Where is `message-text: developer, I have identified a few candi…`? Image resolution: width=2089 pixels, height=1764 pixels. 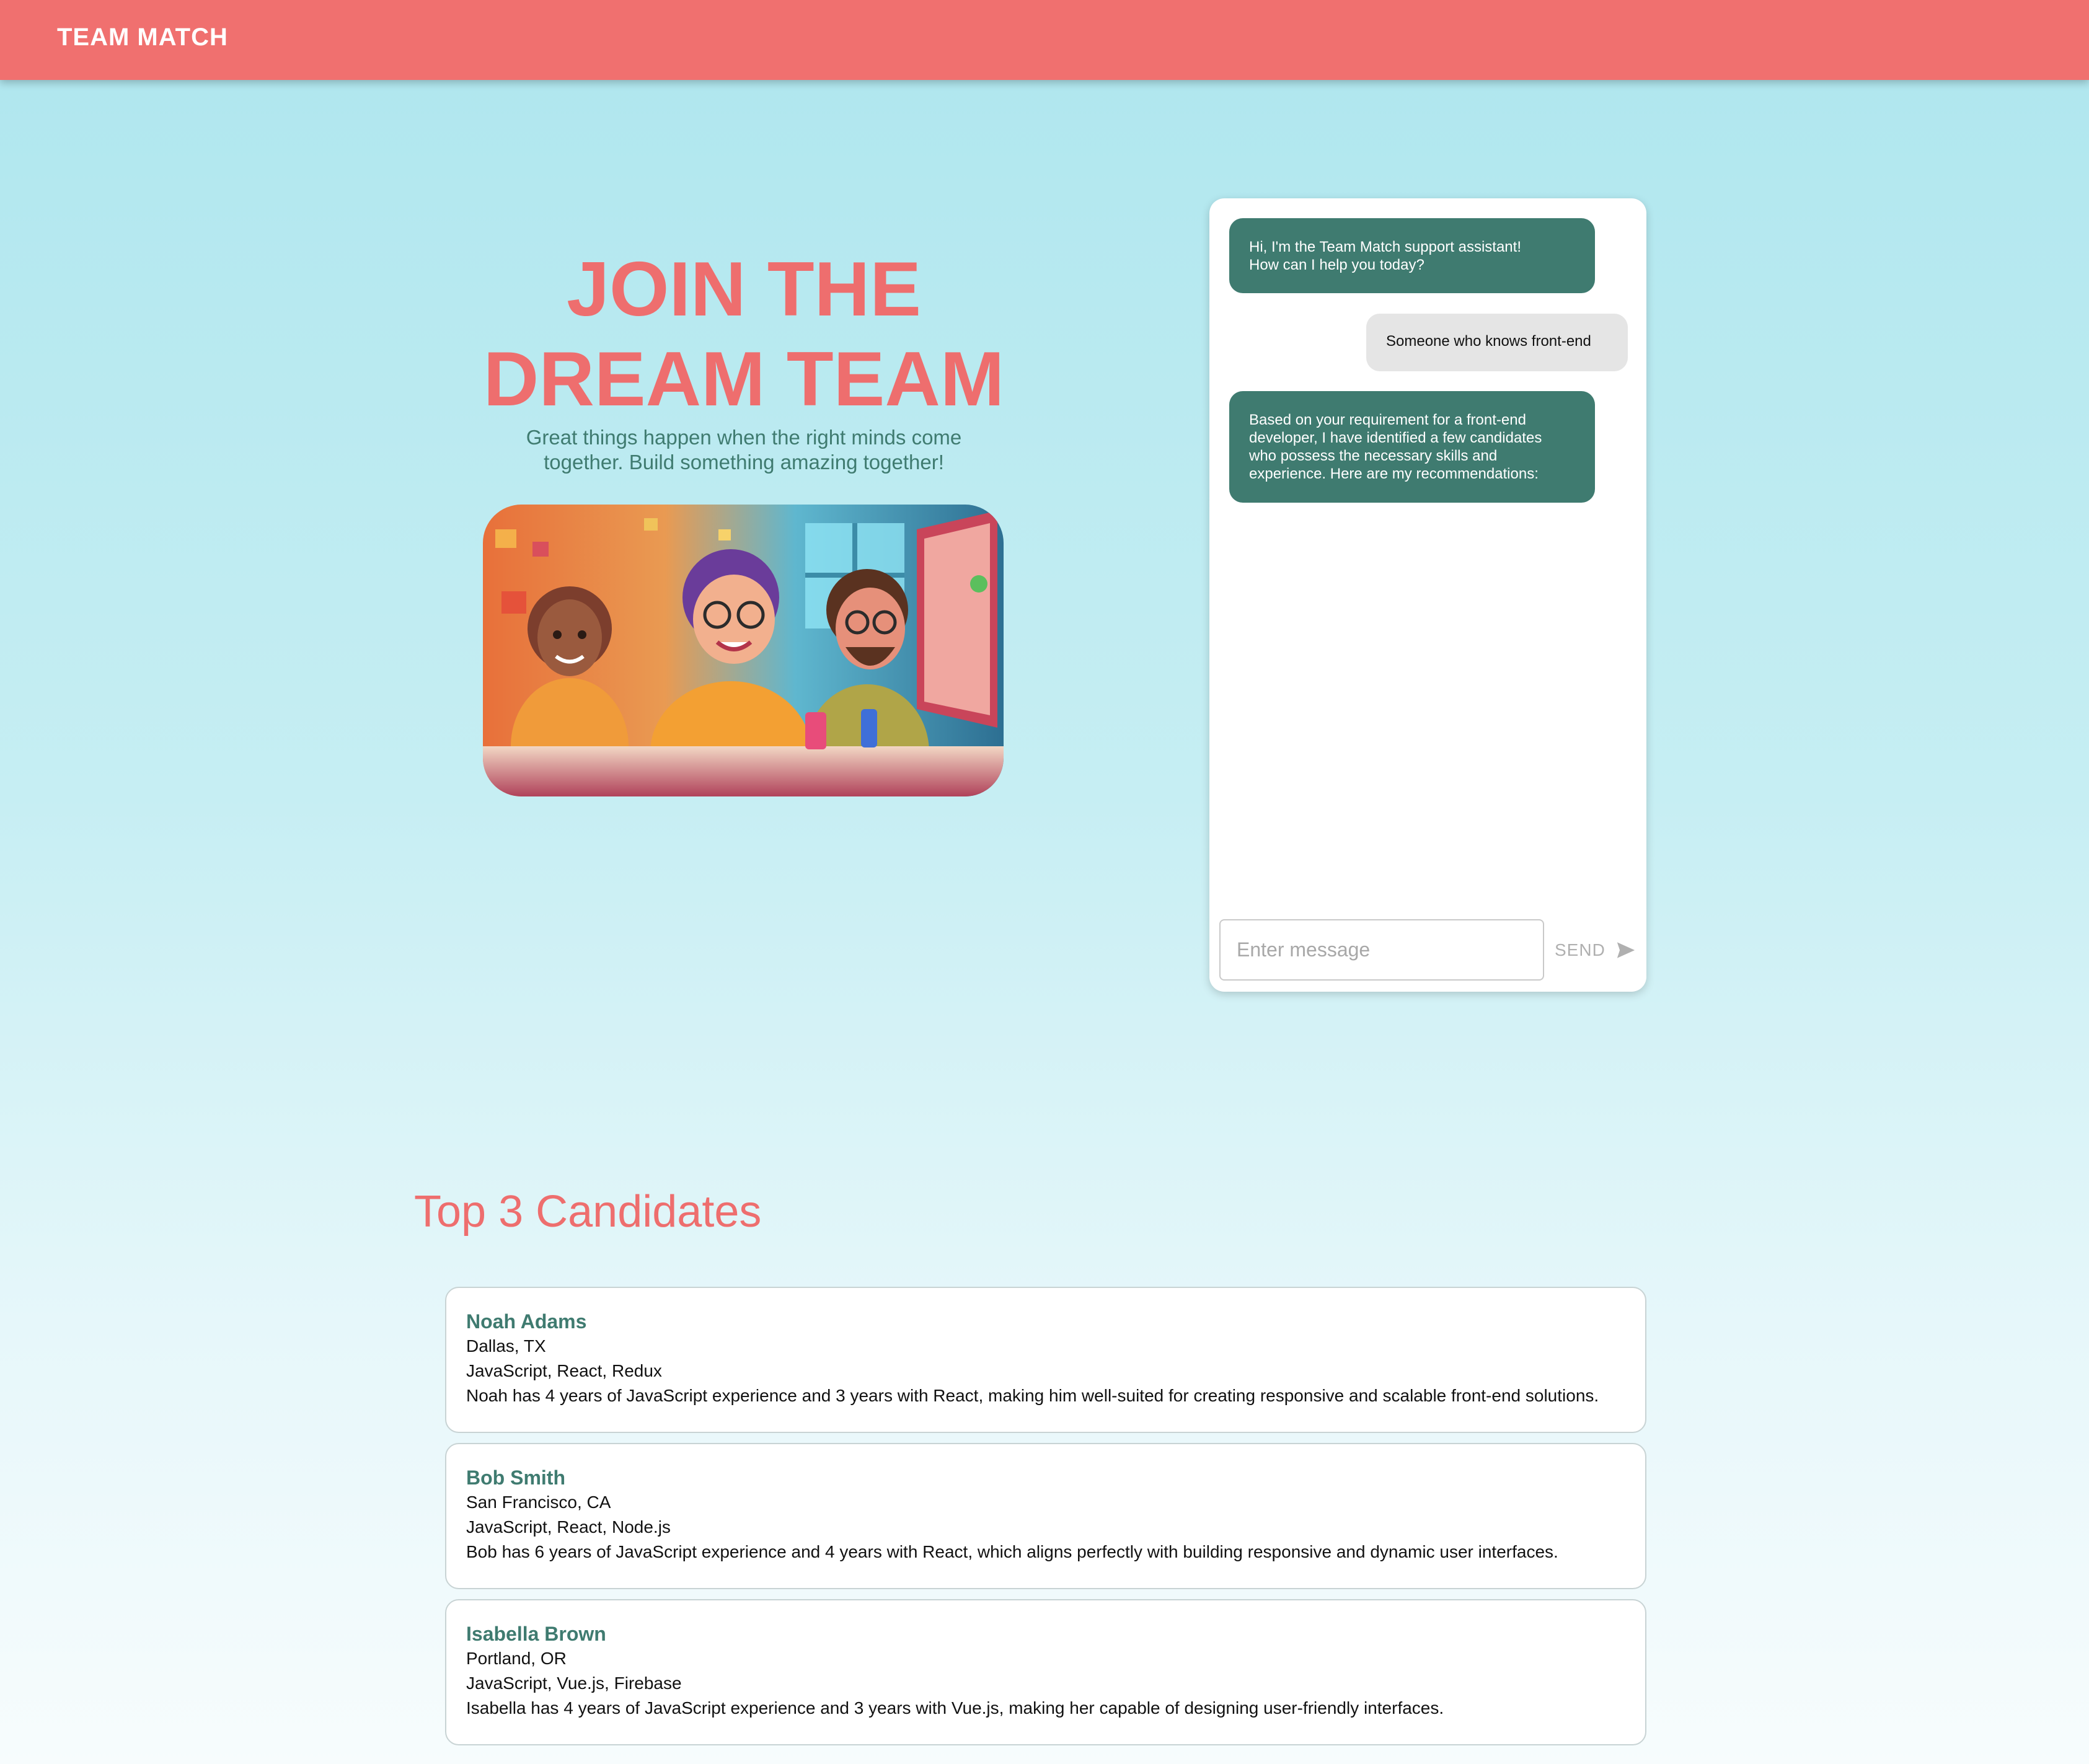
message-text: developer, I have identified a few candi… is located at coordinates (1395, 438).